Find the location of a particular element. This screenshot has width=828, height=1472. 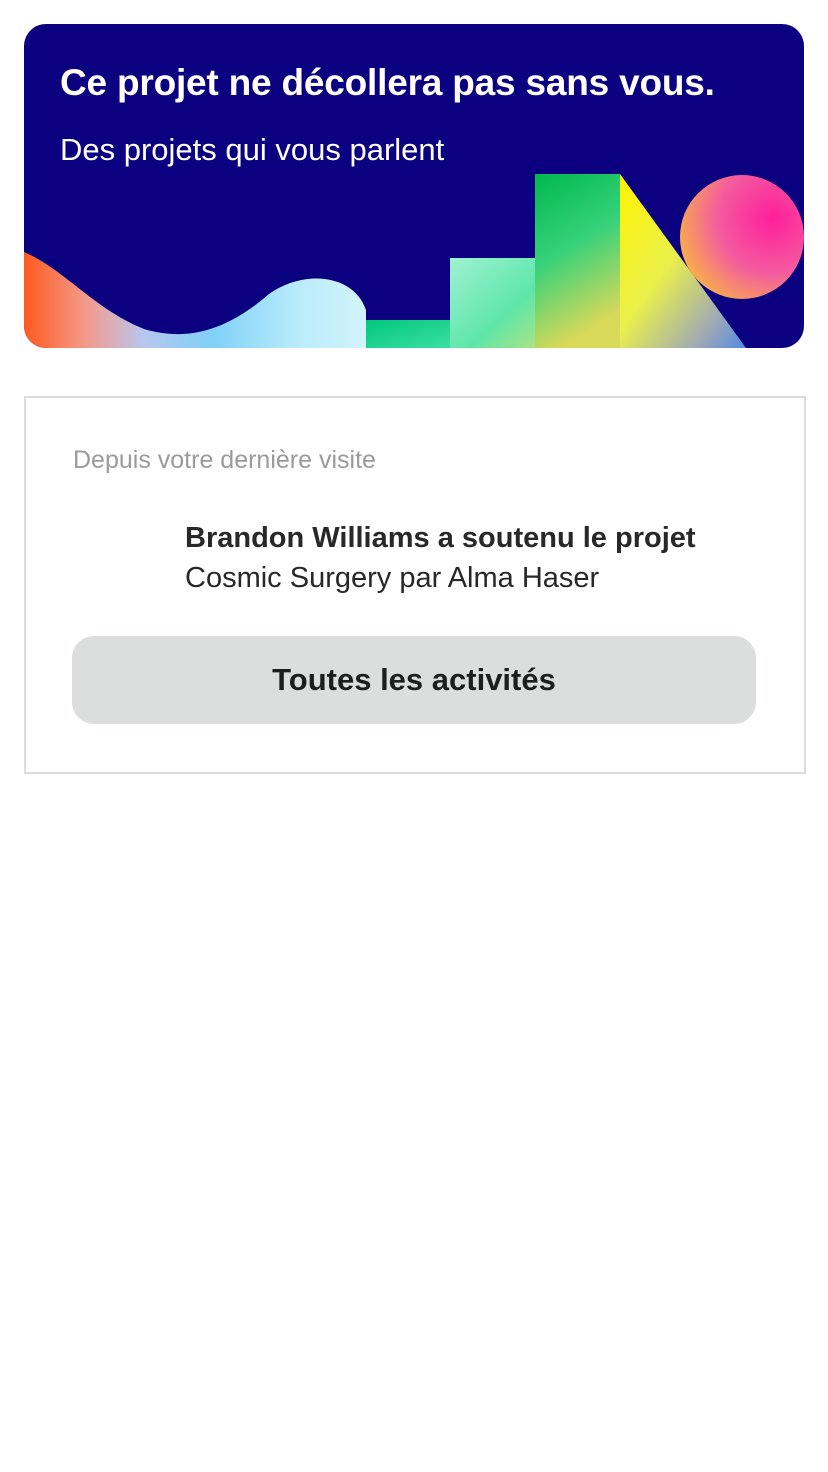

avatar is located at coordinates (113, 560).